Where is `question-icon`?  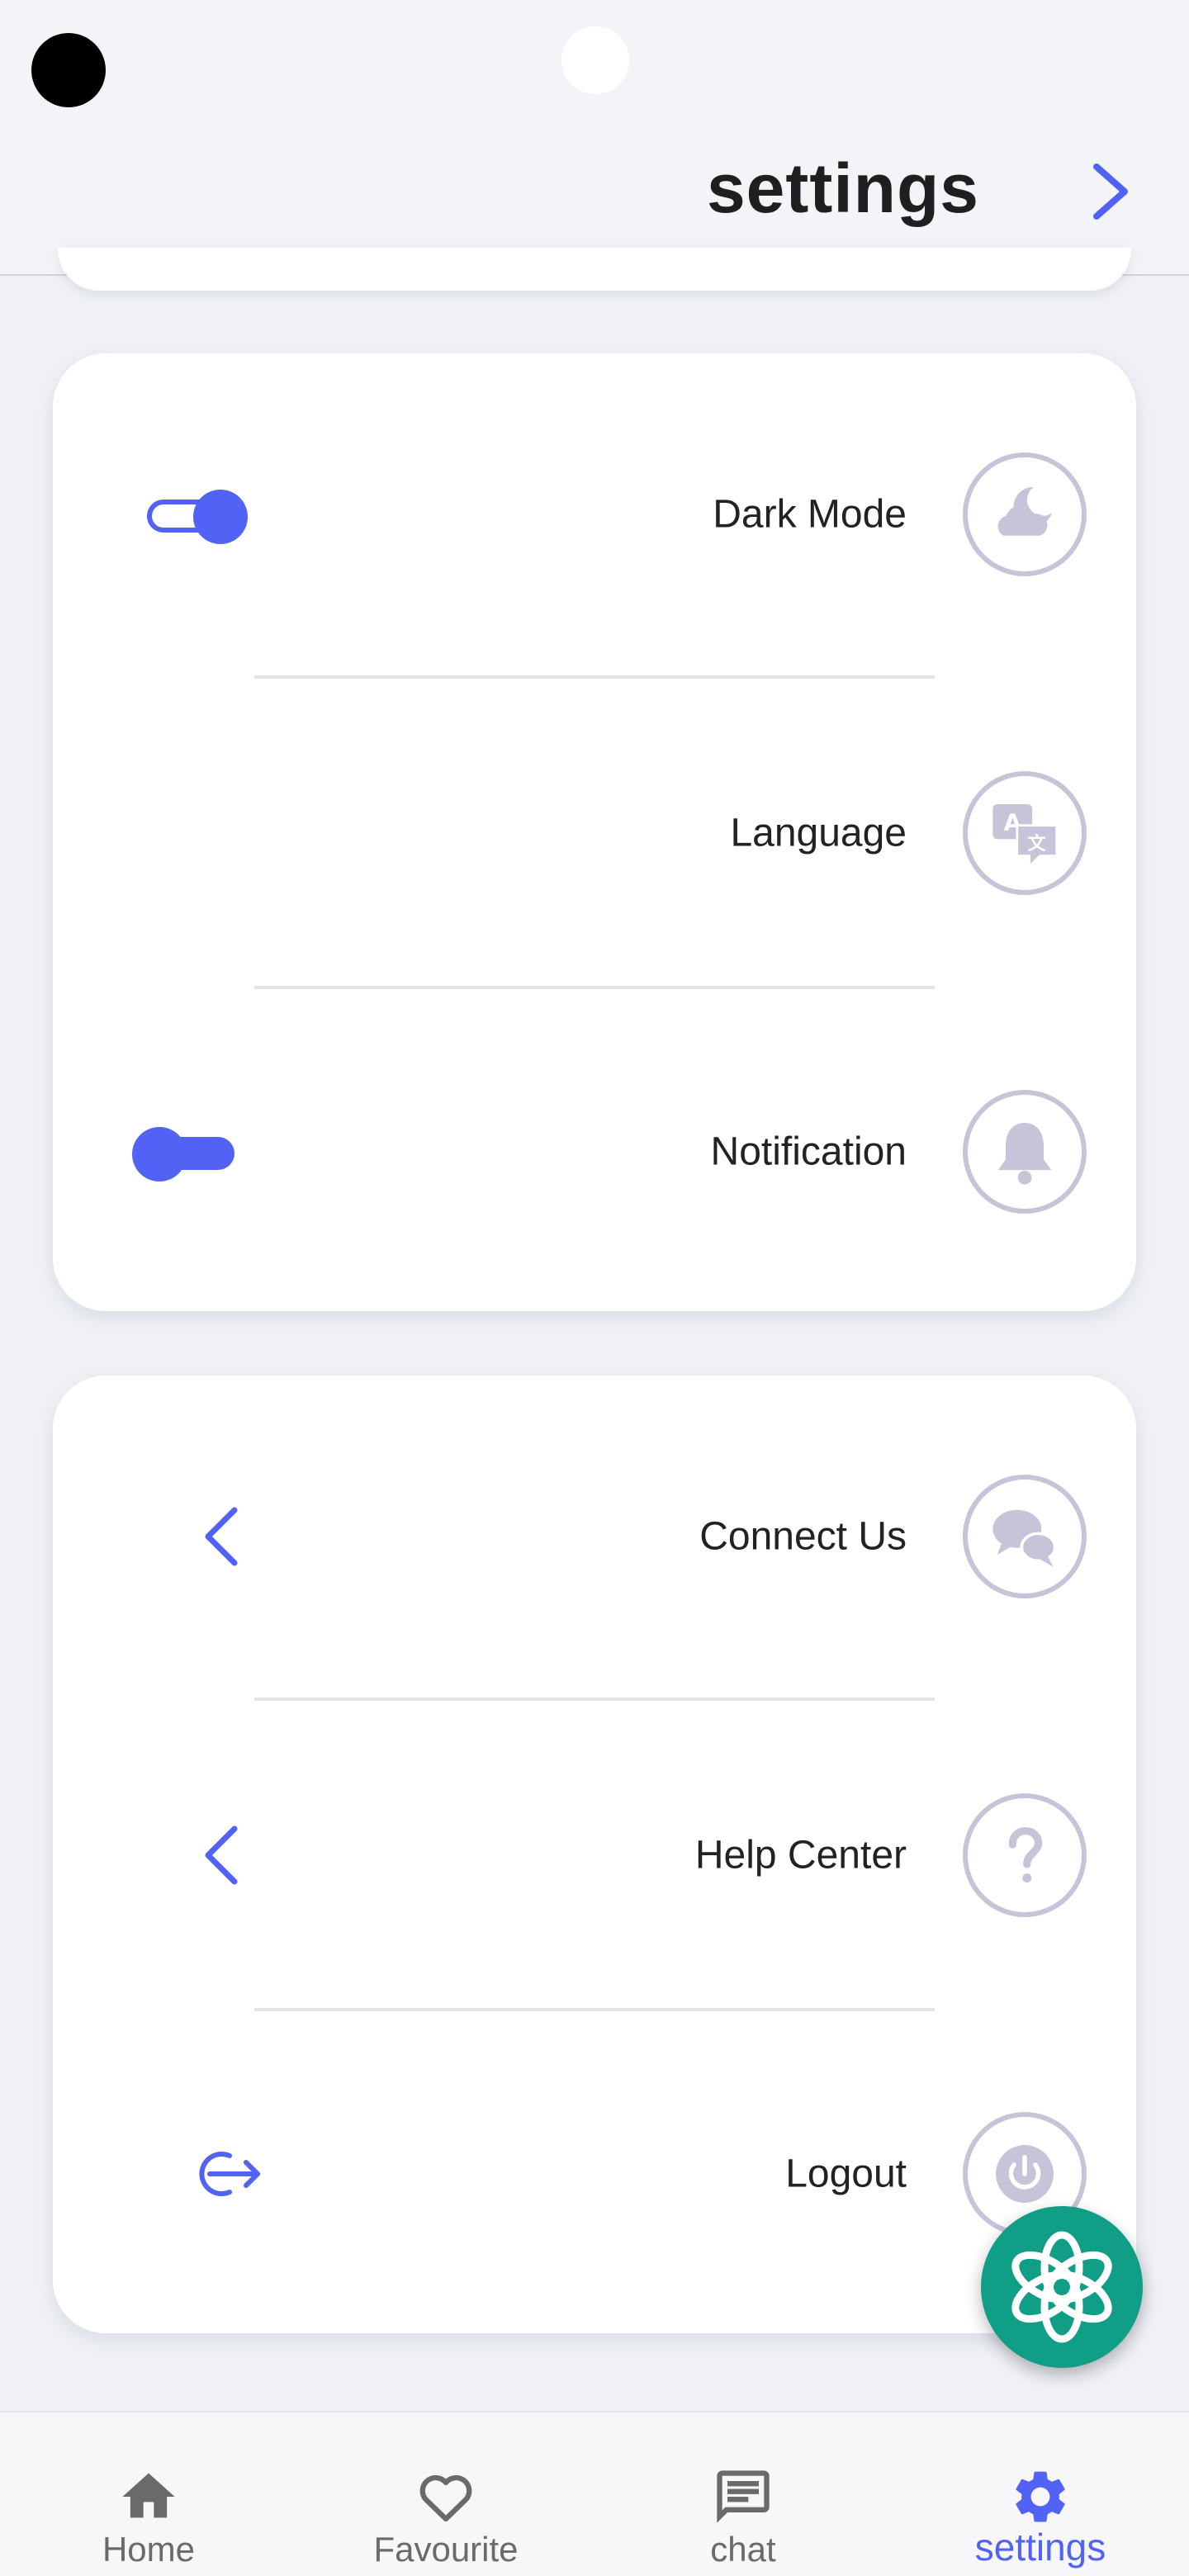
question-icon is located at coordinates (1025, 1855).